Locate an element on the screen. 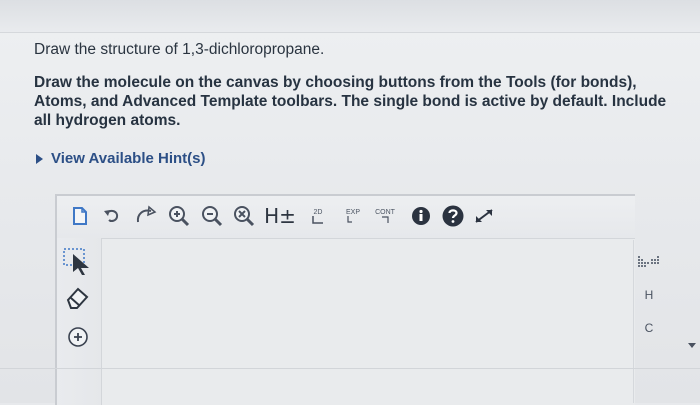  info-icon is located at coordinates (421, 216).